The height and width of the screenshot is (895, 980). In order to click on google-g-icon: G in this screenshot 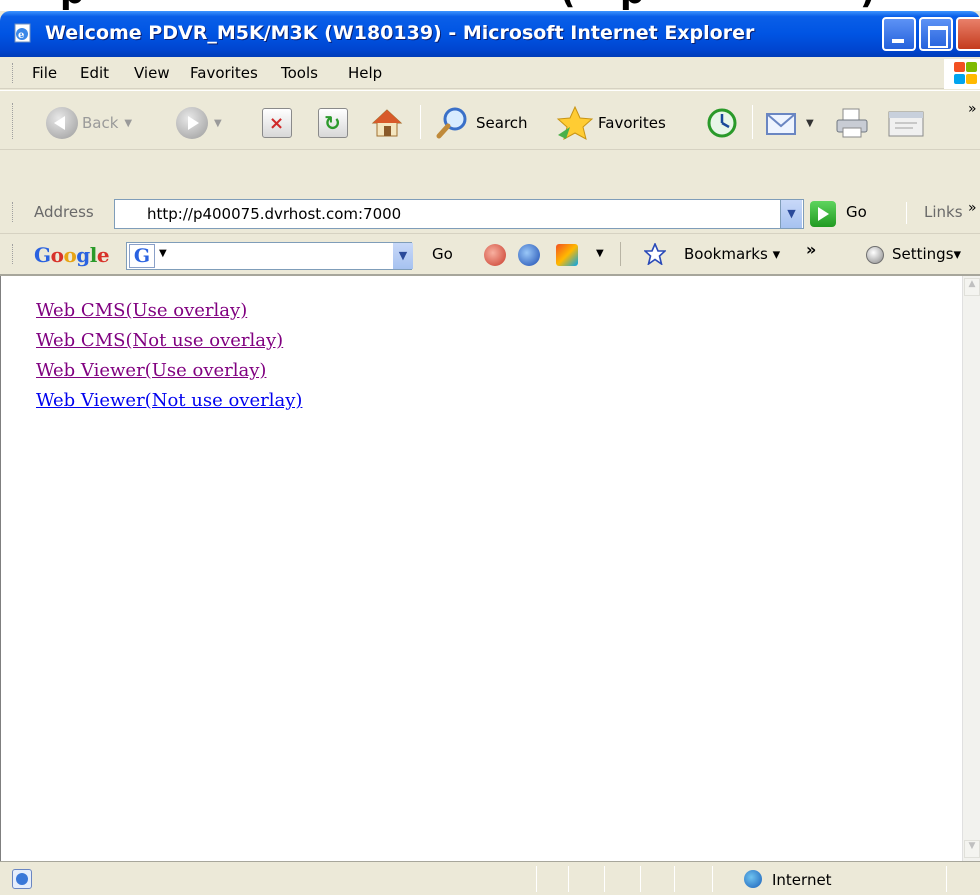, I will do `click(142, 256)`.